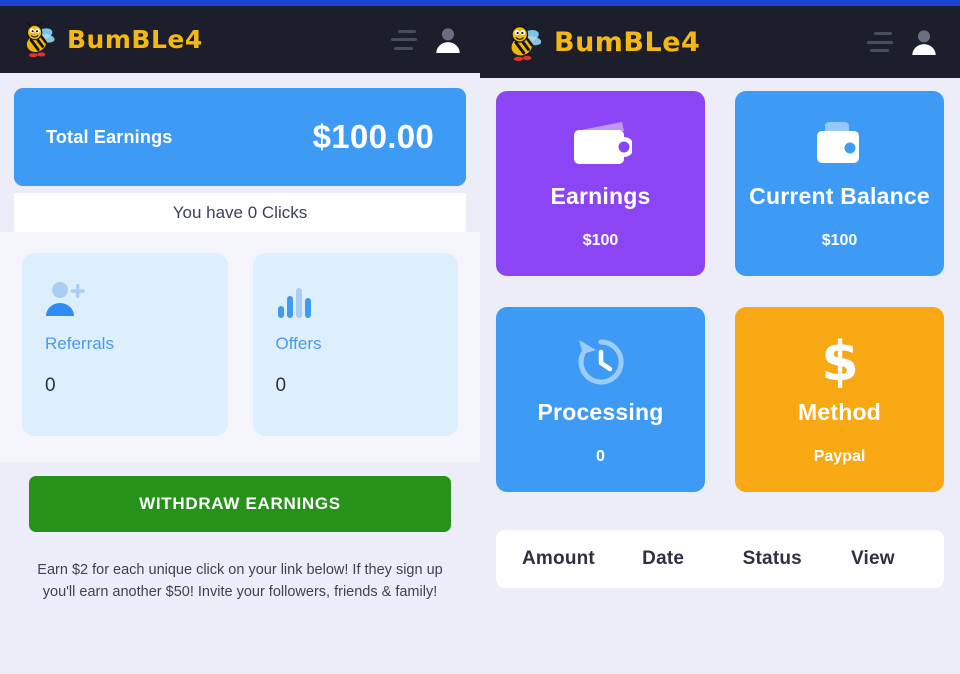 This screenshot has width=960, height=674. I want to click on stat-title-referrals: Referrals, so click(79, 343).